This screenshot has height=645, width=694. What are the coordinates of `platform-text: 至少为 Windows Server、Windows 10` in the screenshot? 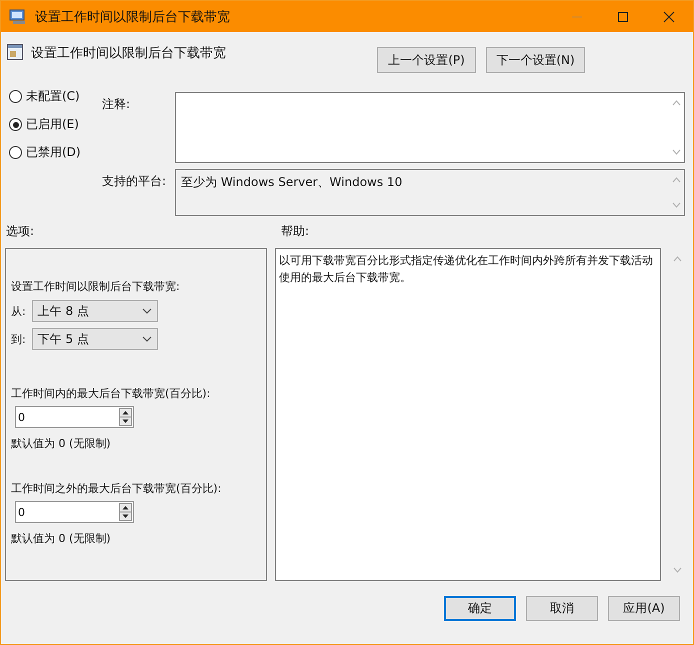 It's located at (292, 182).